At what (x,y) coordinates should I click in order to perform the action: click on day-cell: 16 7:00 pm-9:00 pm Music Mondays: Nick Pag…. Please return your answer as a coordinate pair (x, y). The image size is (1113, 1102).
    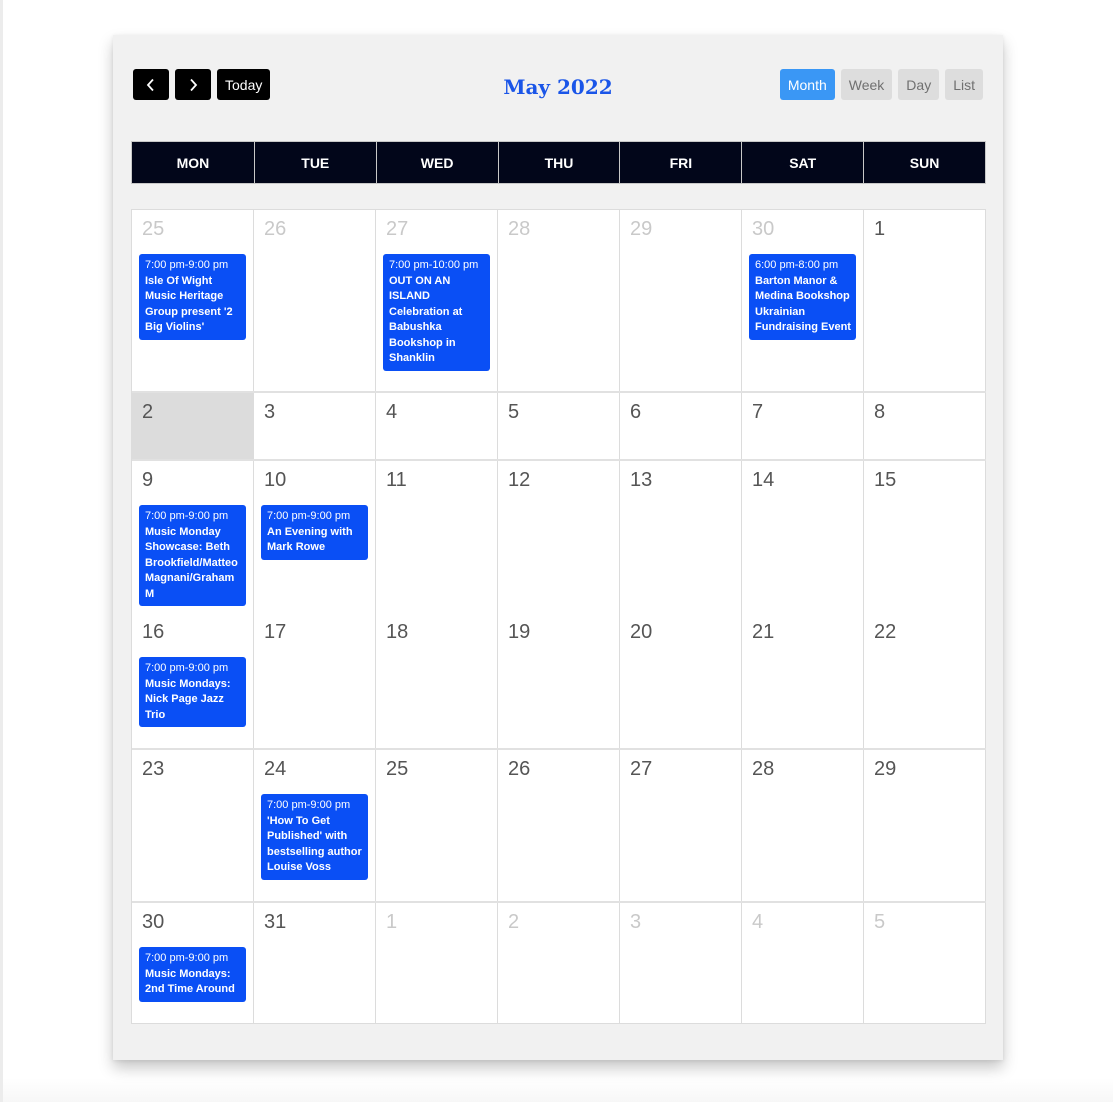
    Looking at the image, I should click on (193, 680).